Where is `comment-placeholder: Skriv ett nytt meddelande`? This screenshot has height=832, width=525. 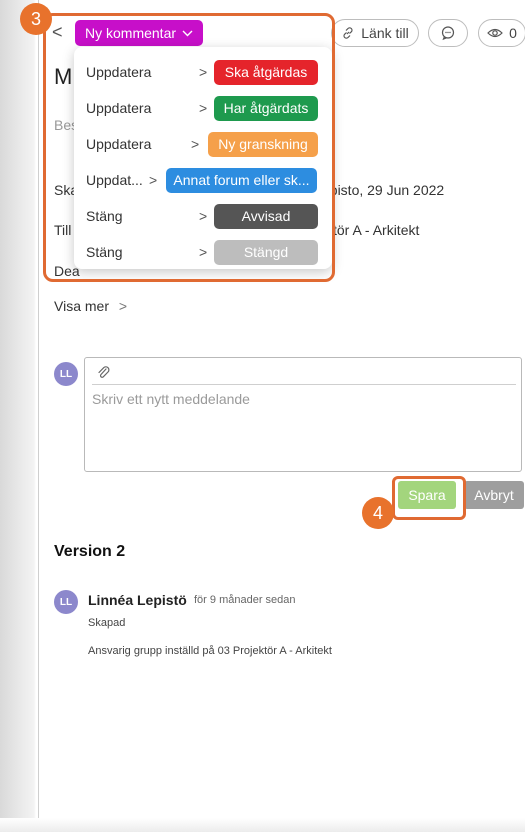 comment-placeholder: Skriv ett nytt meddelande is located at coordinates (171, 399).